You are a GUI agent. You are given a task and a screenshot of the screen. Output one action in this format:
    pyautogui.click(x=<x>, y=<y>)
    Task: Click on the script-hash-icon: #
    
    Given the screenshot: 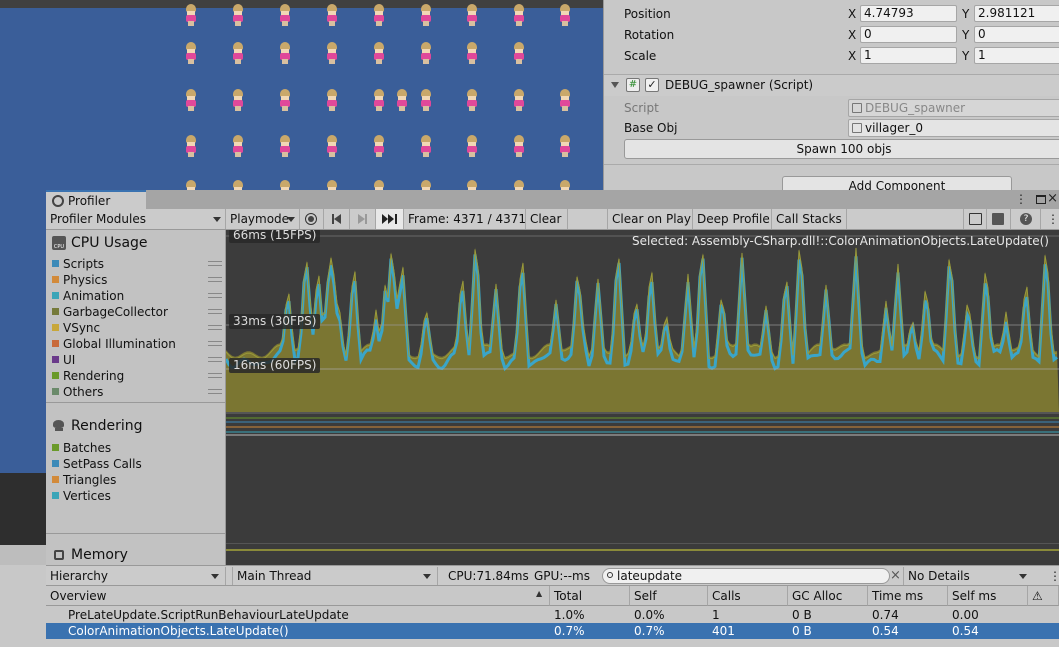 What is the action you would take?
    pyautogui.click(x=633, y=85)
    